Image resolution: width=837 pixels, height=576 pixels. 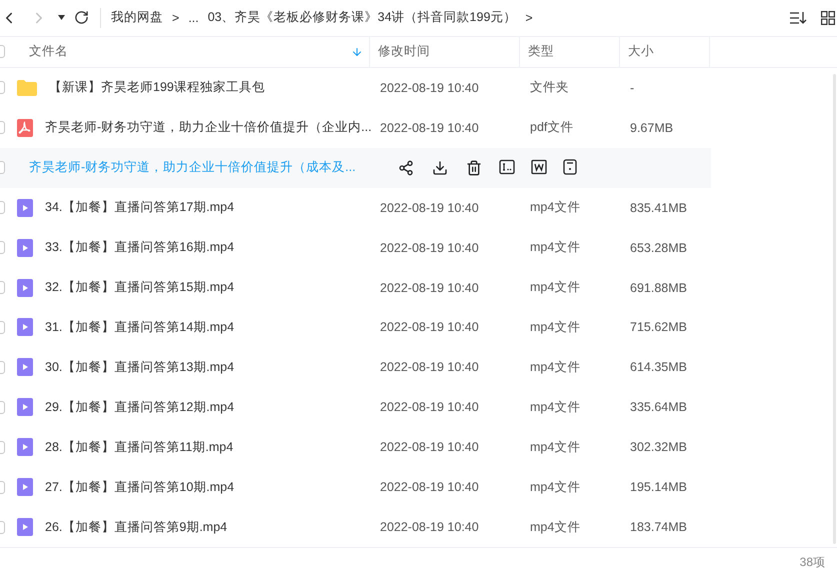 What do you see at coordinates (658, 247) in the screenshot?
I see `file-size: 653.28MB` at bounding box center [658, 247].